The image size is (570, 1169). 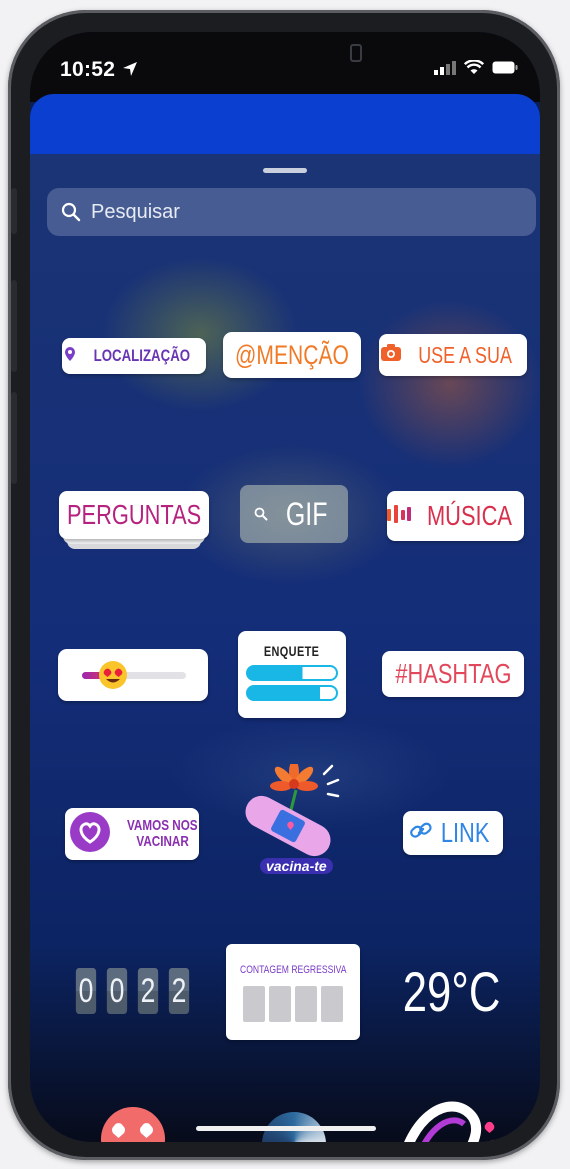 What do you see at coordinates (465, 354) in the screenshot?
I see `add-yours-label: USE A SUA` at bounding box center [465, 354].